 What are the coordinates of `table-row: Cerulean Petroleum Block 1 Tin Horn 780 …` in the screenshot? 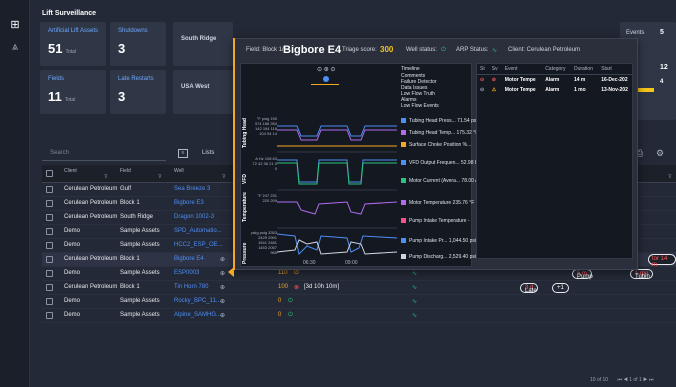 It's located at (359, 288).